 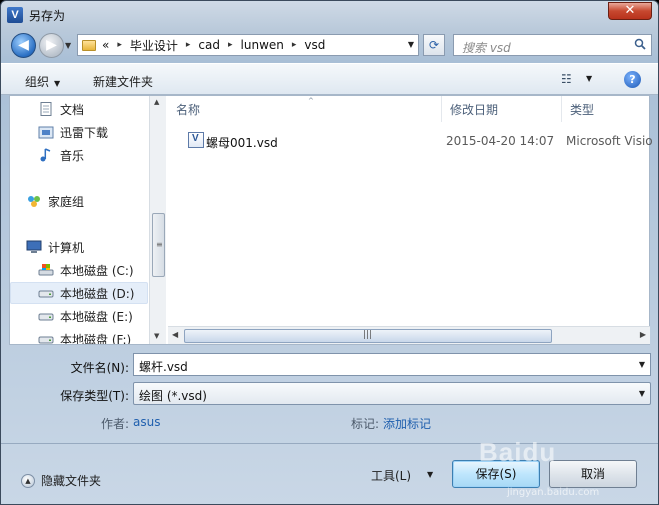 I want to click on author-label: 作者:, so click(x=115, y=424).